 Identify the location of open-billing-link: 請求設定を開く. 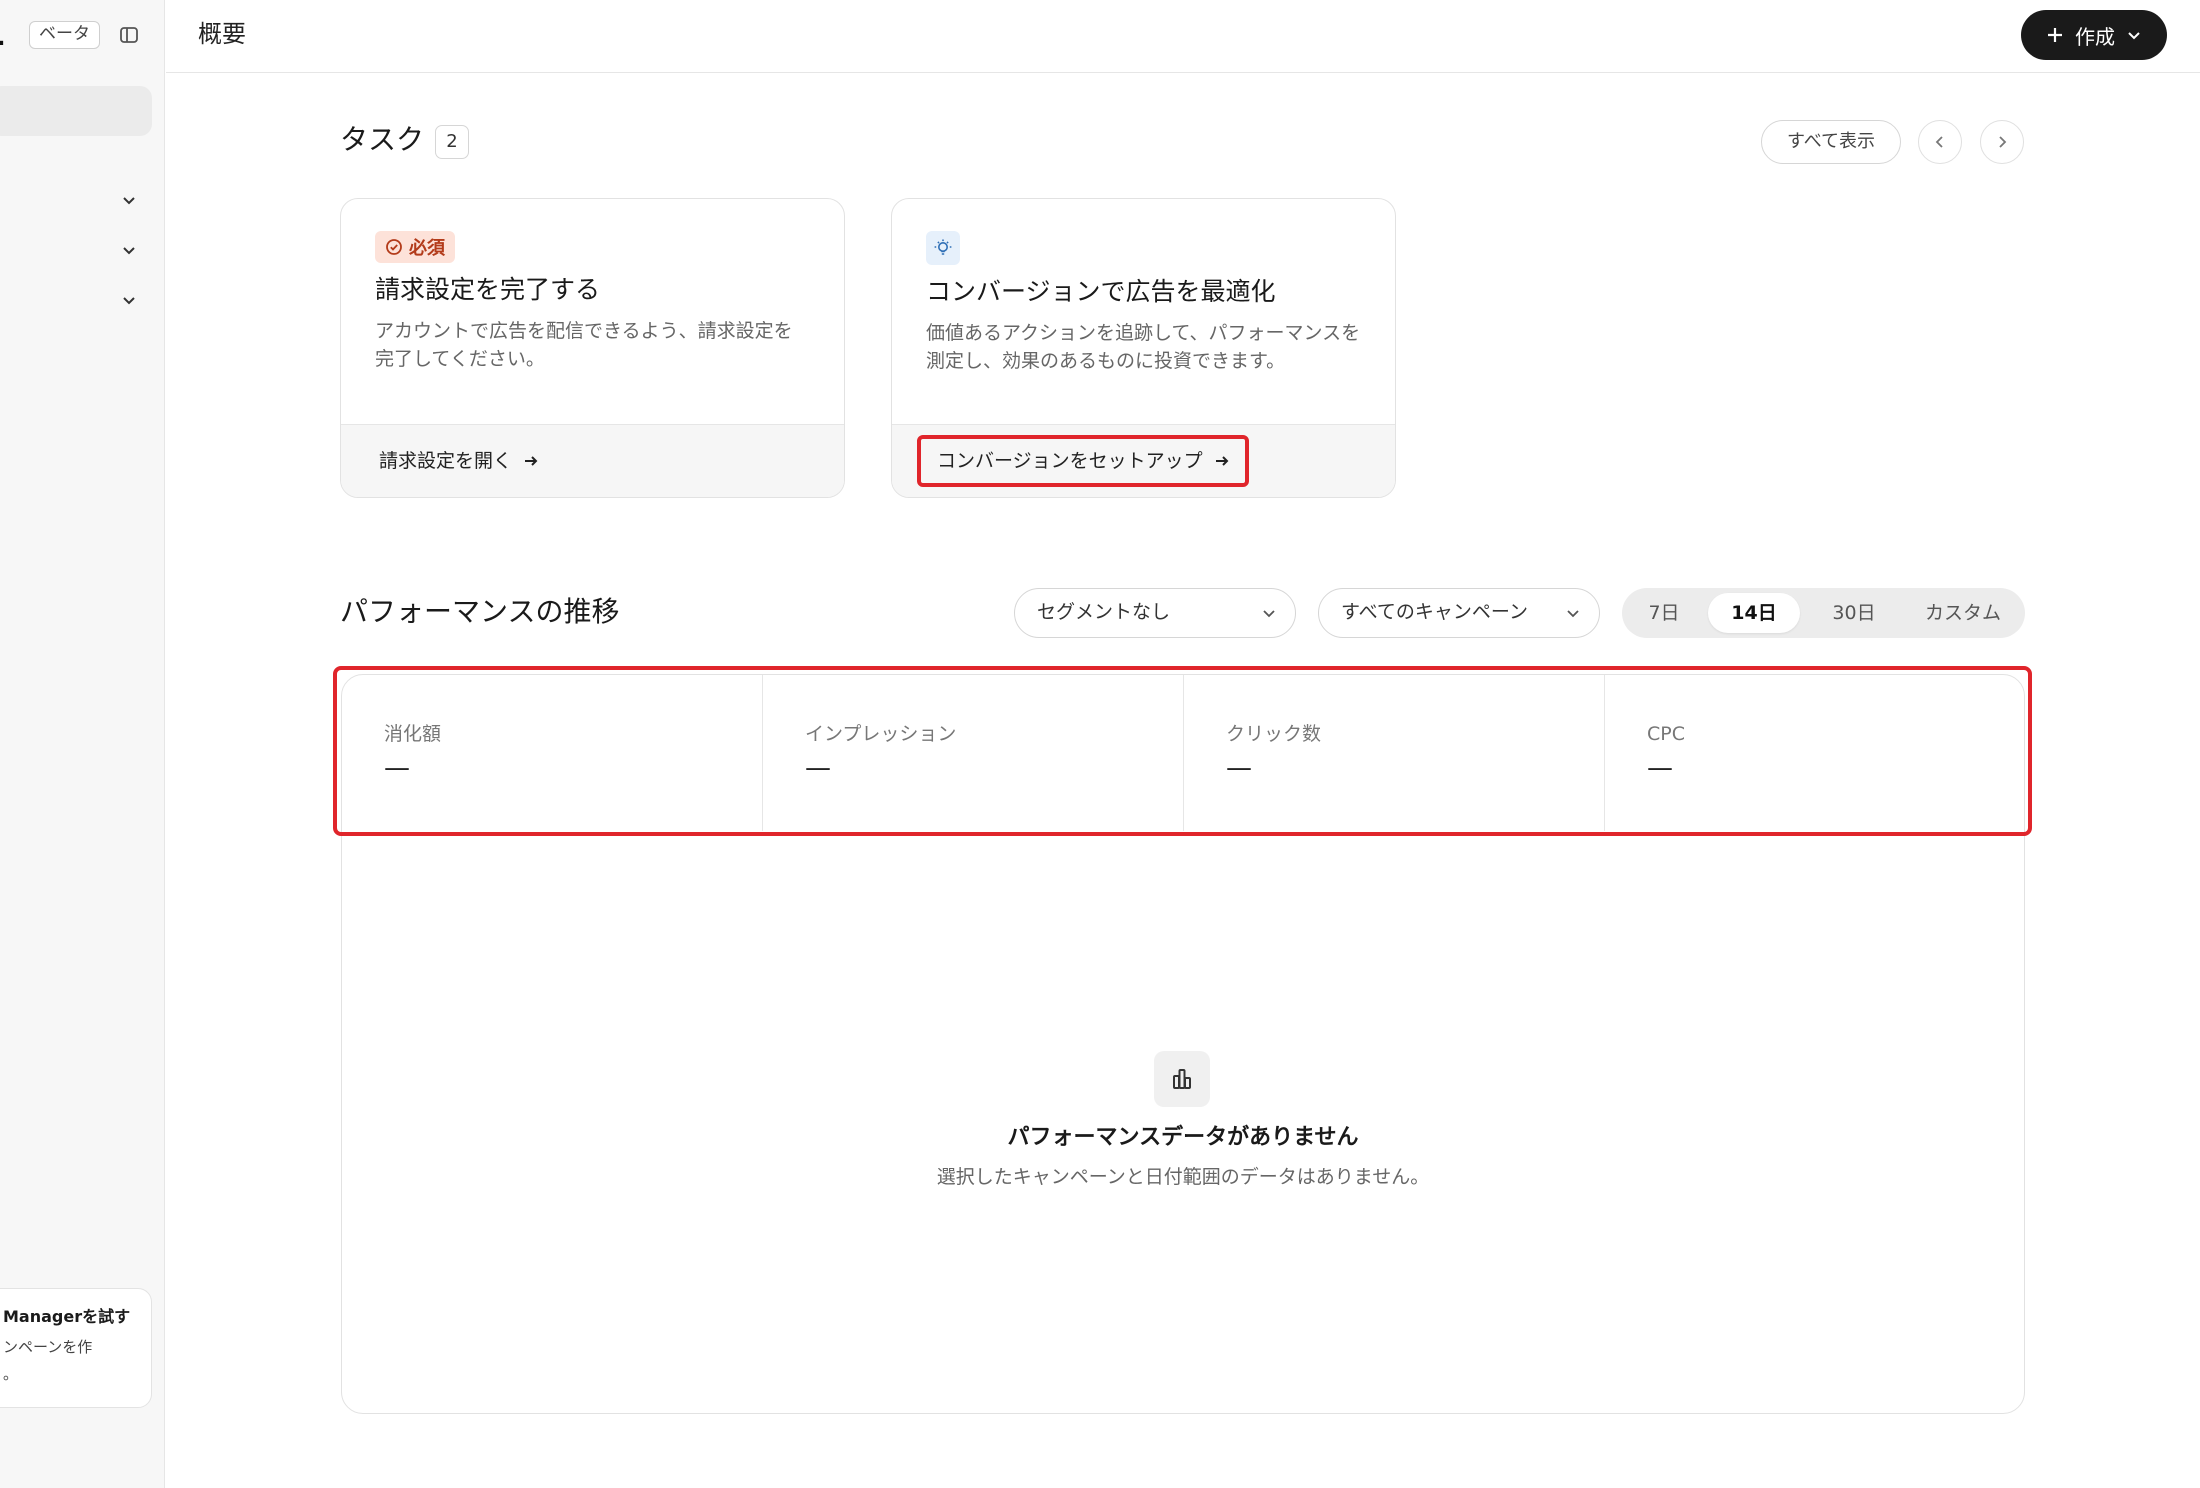
(459, 461).